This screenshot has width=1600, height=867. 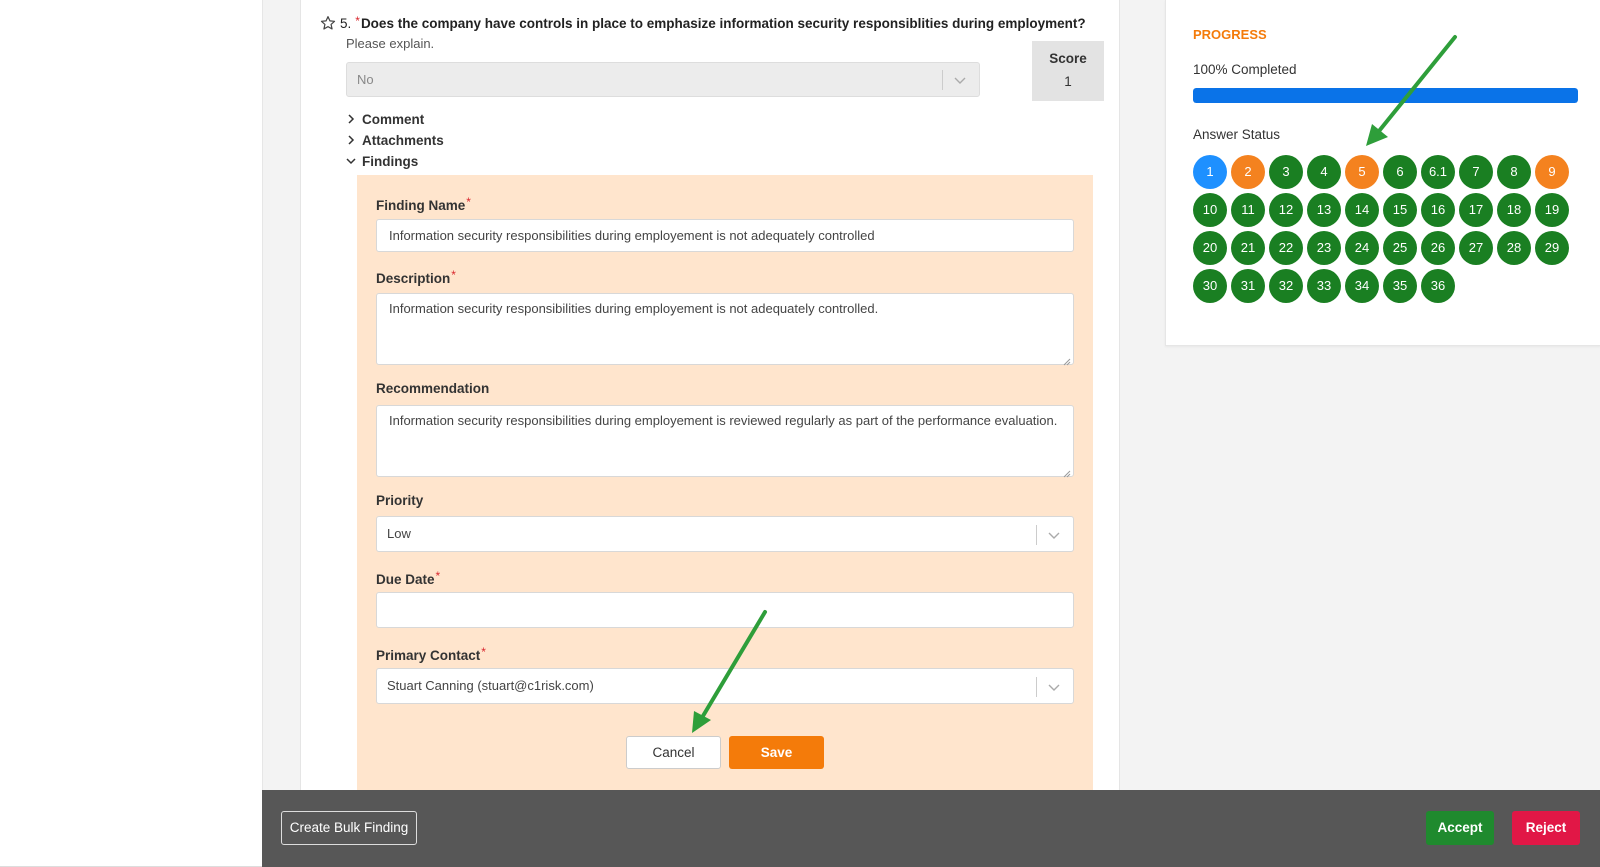 I want to click on recommendation-label: Recommendation, so click(x=433, y=388).